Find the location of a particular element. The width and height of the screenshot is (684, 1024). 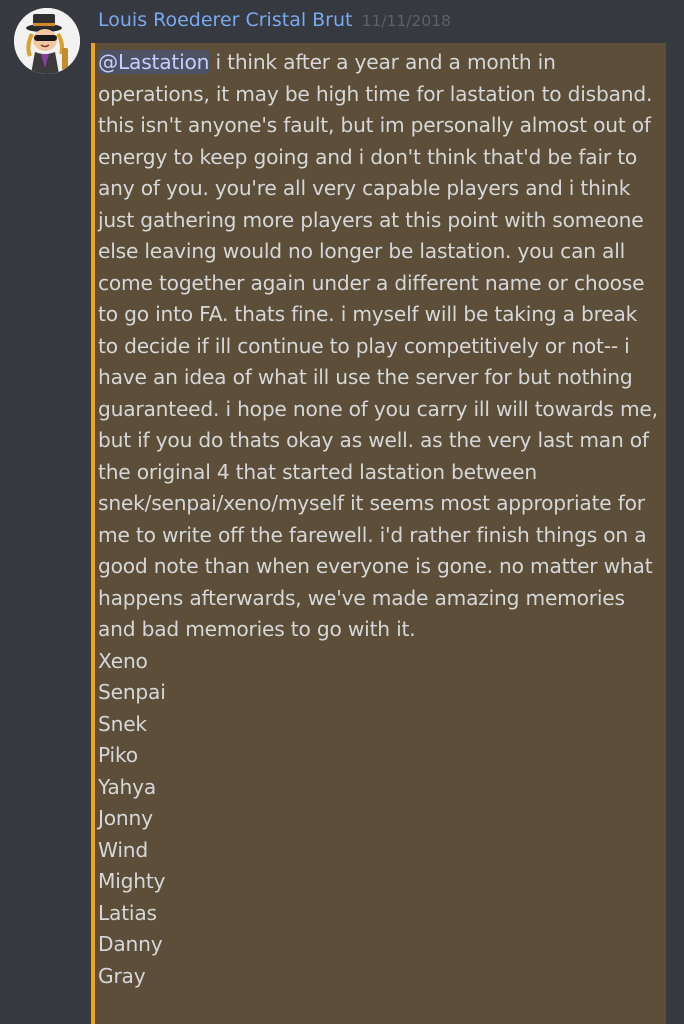

avatar-character-icon is located at coordinates (47, 41).